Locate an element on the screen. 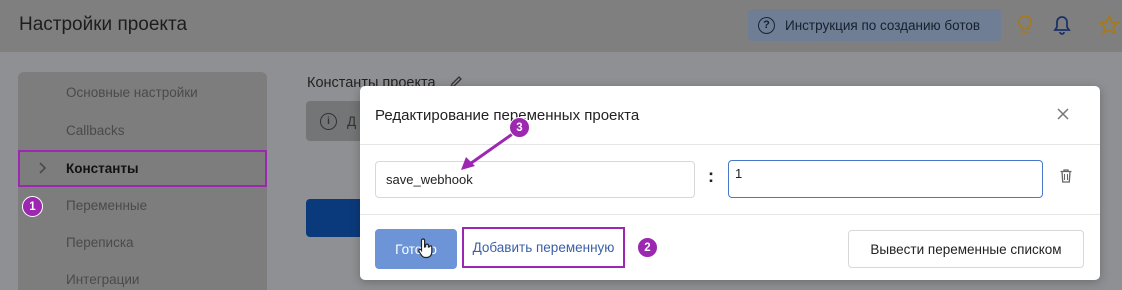  list-variables-button: Вывести переменные списком is located at coordinates (966, 249).